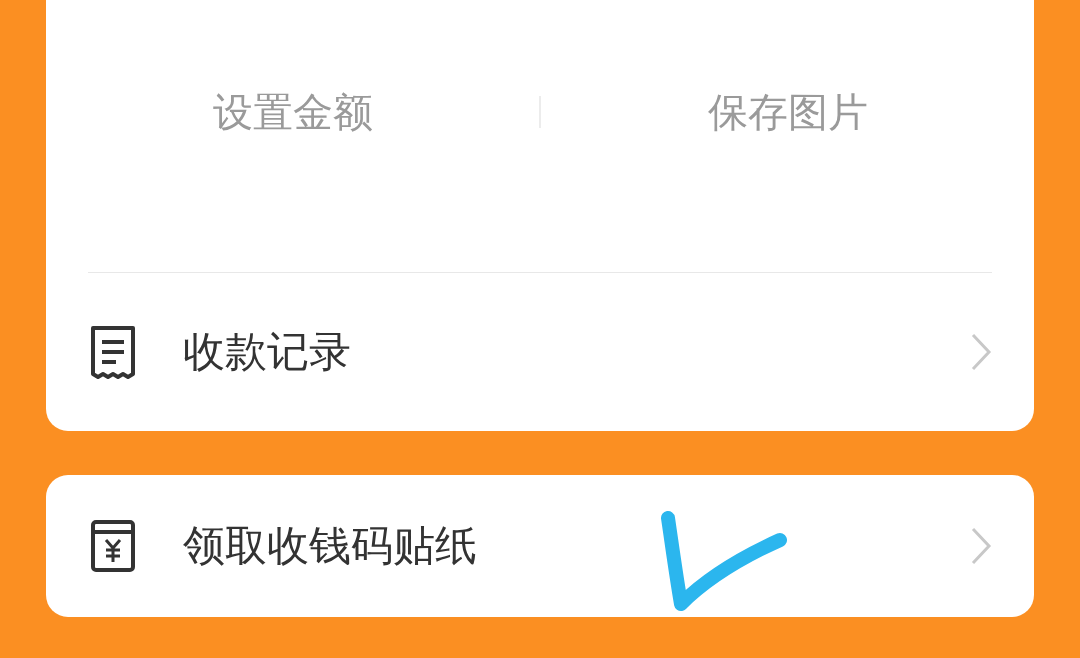 This screenshot has height=658, width=1080. What do you see at coordinates (330, 546) in the screenshot?
I see `list-item-label: 领取收钱码贴纸` at bounding box center [330, 546].